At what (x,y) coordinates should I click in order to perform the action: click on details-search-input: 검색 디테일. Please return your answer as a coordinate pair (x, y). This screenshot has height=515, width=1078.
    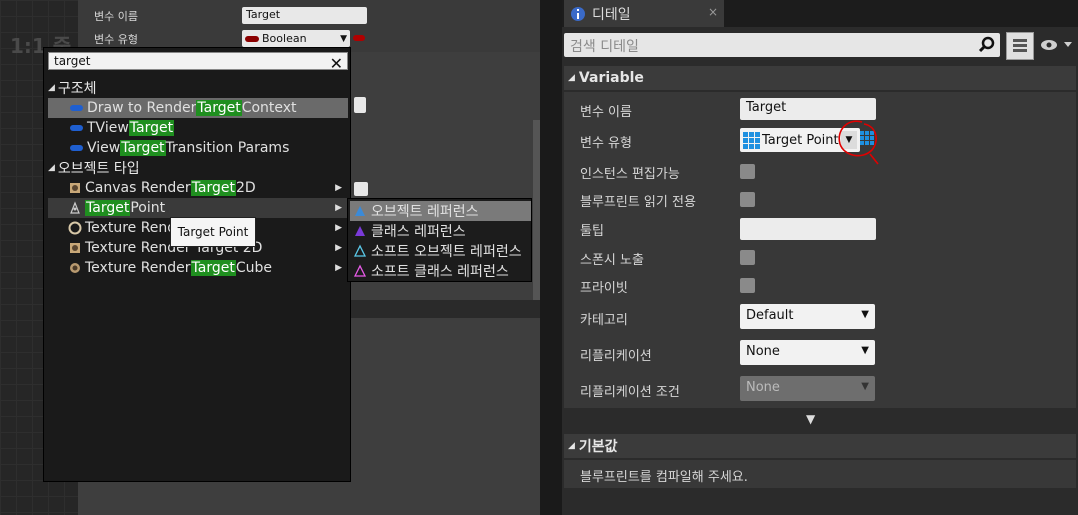
    Looking at the image, I should click on (782, 45).